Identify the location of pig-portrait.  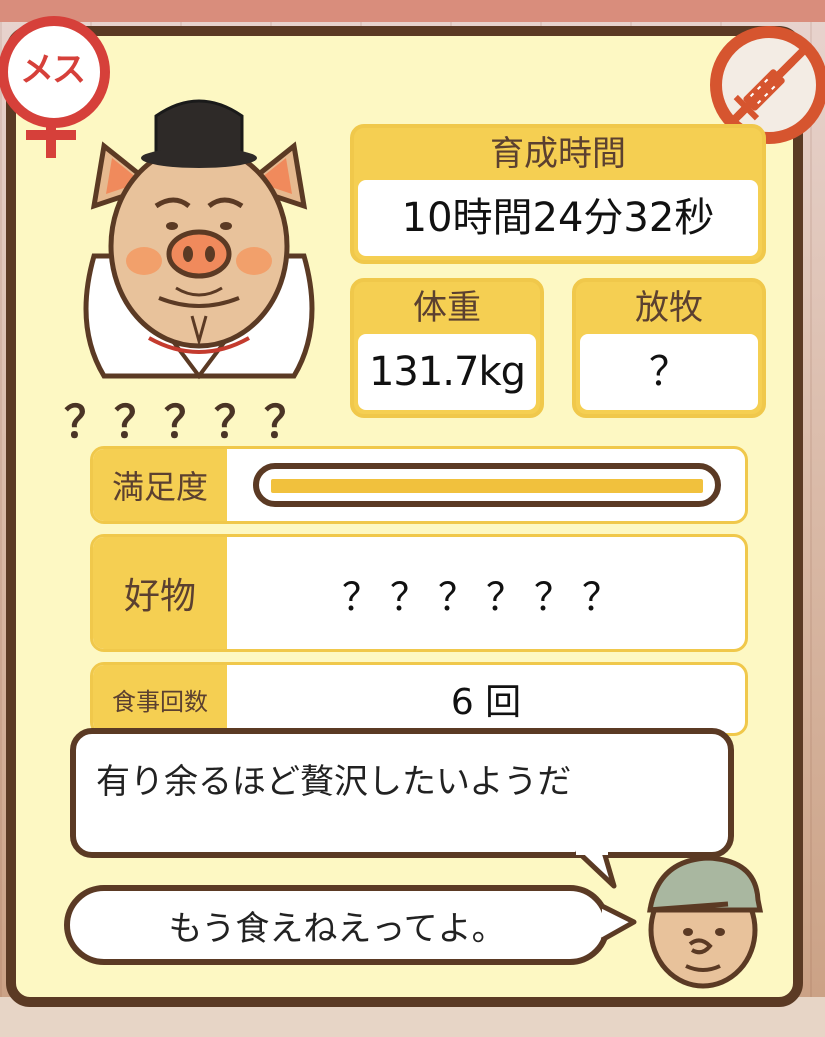
(199, 239).